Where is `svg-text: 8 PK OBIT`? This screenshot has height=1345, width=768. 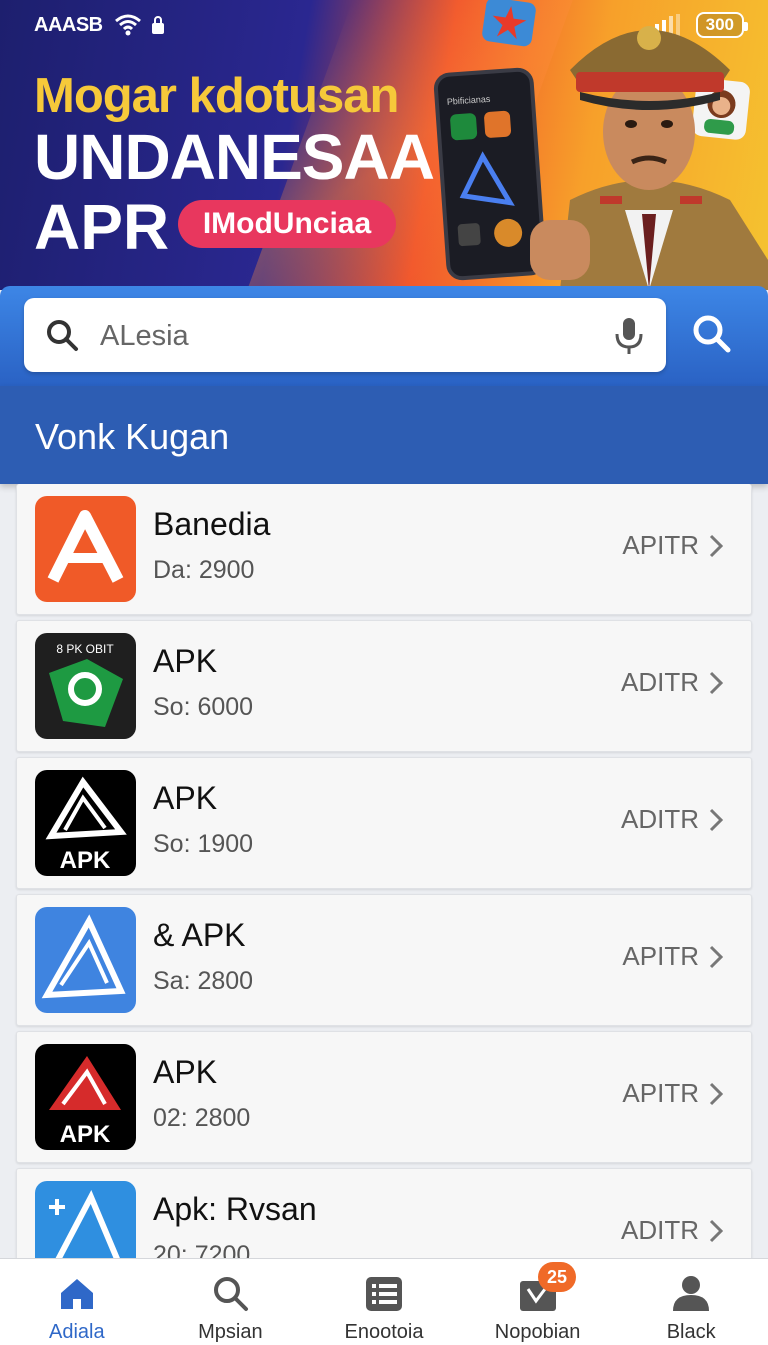
svg-text: 8 PK OBIT is located at coordinates (85, 649).